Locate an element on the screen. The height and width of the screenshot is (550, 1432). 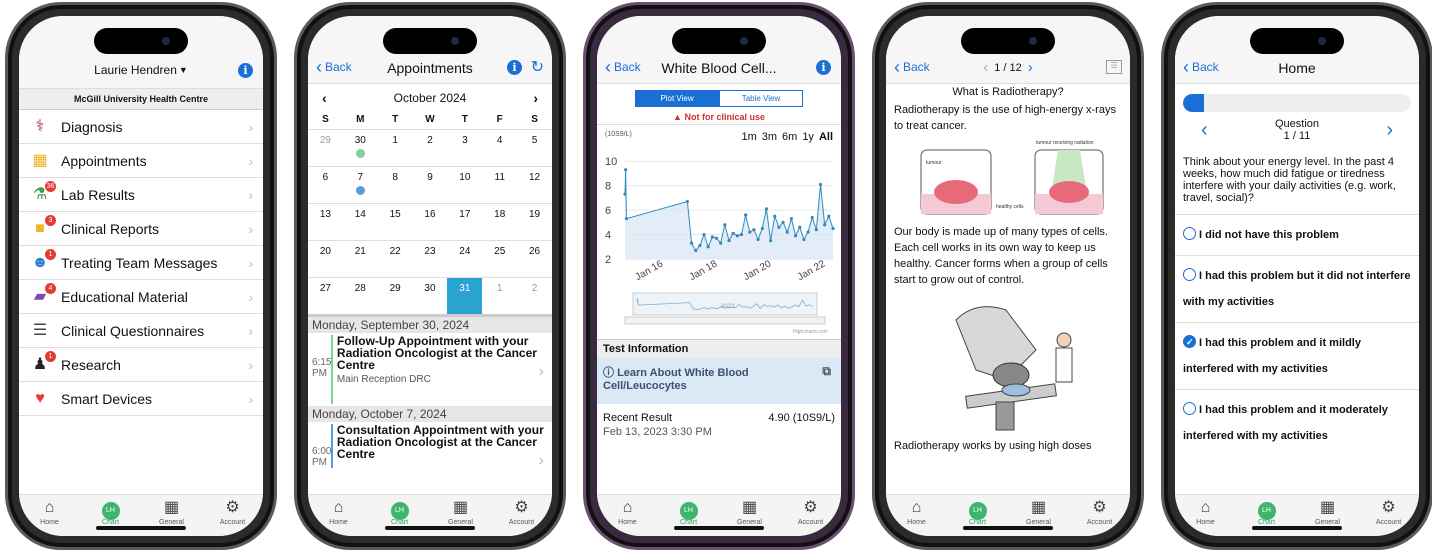
range-1m-button: 1m is located at coordinates (748, 137).